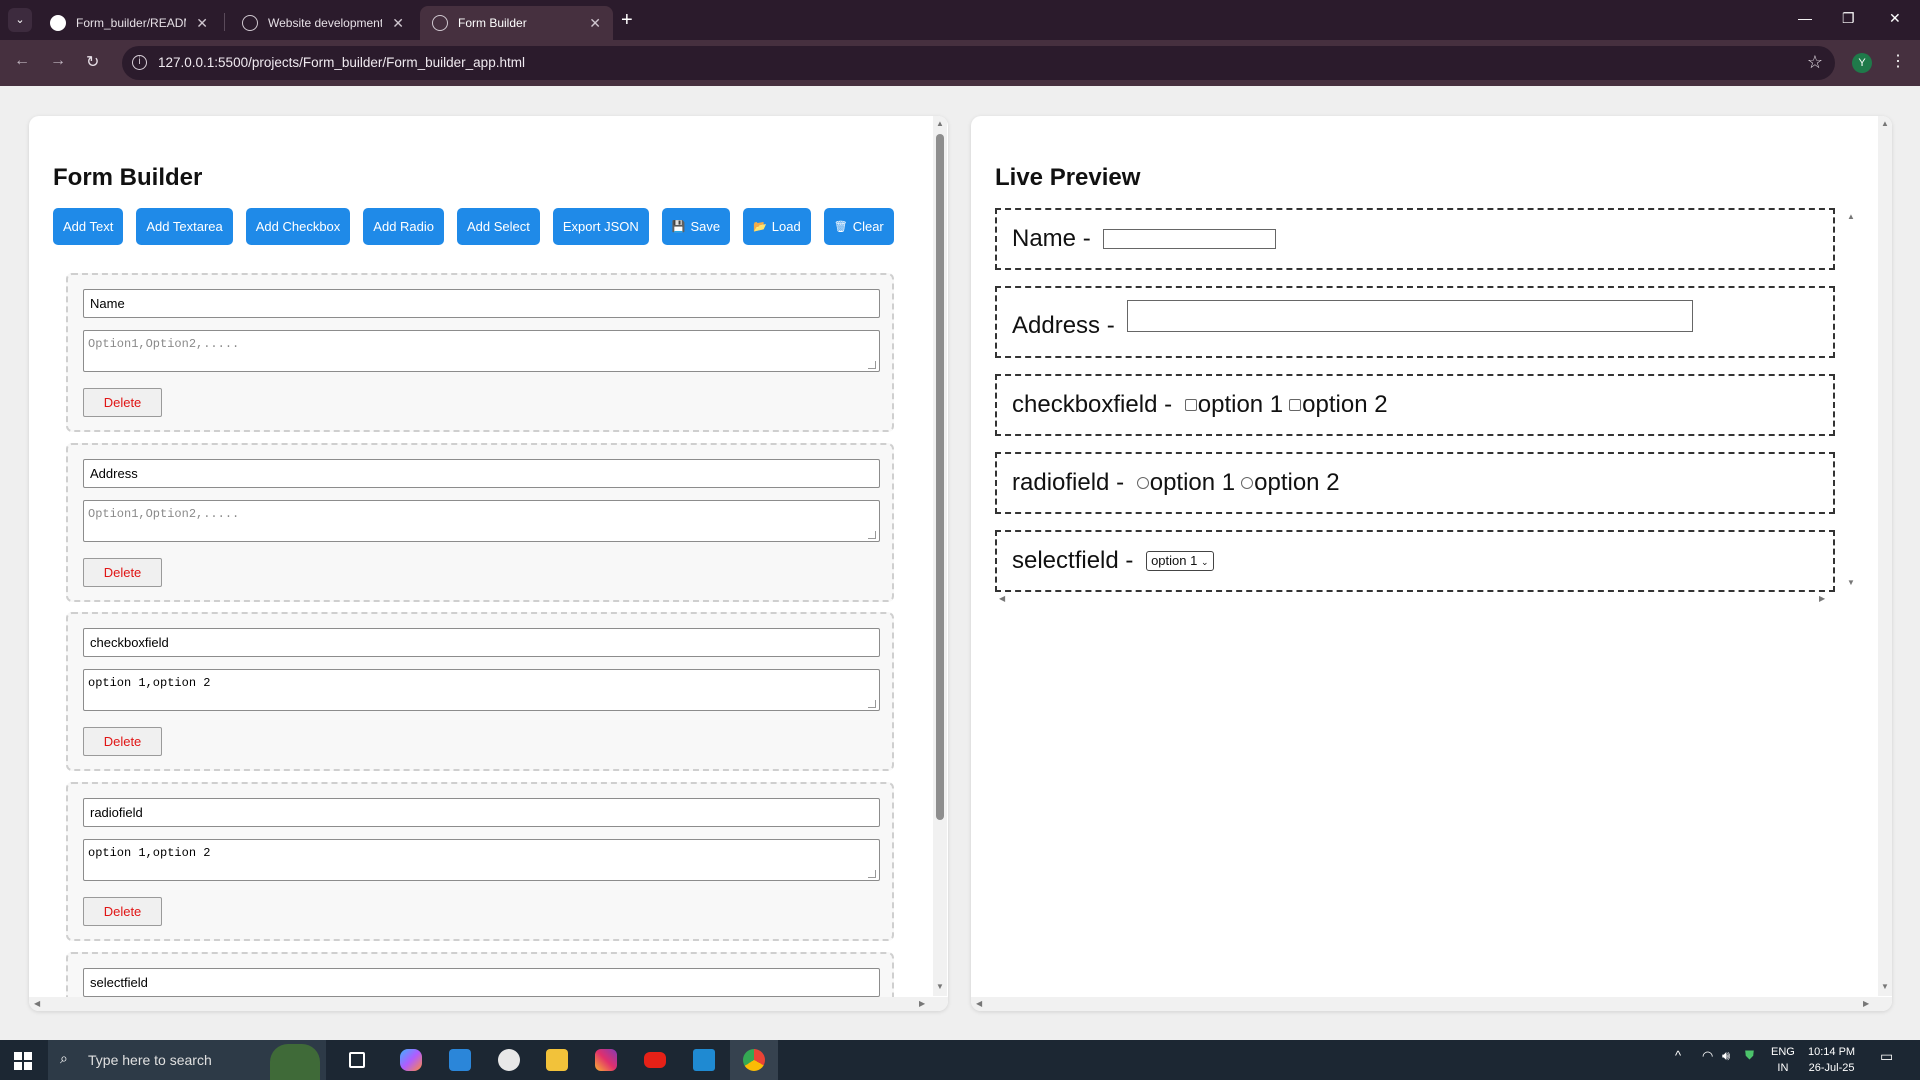 This screenshot has height=1080, width=1920. Describe the element at coordinates (1831, 1068) in the screenshot. I see `clock-date: 26-Jul-25` at that location.